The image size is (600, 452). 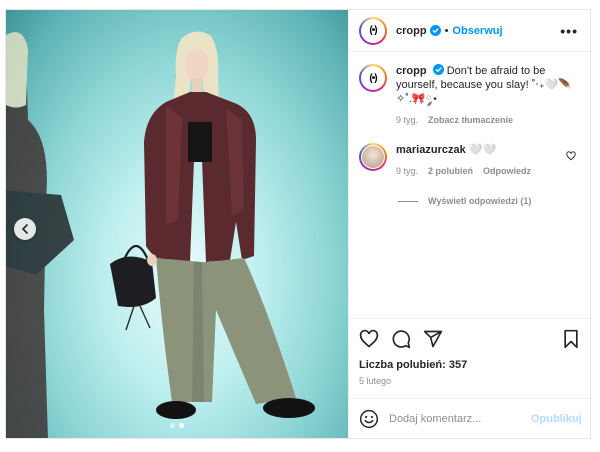 I want to click on replies-line, so click(x=408, y=201).